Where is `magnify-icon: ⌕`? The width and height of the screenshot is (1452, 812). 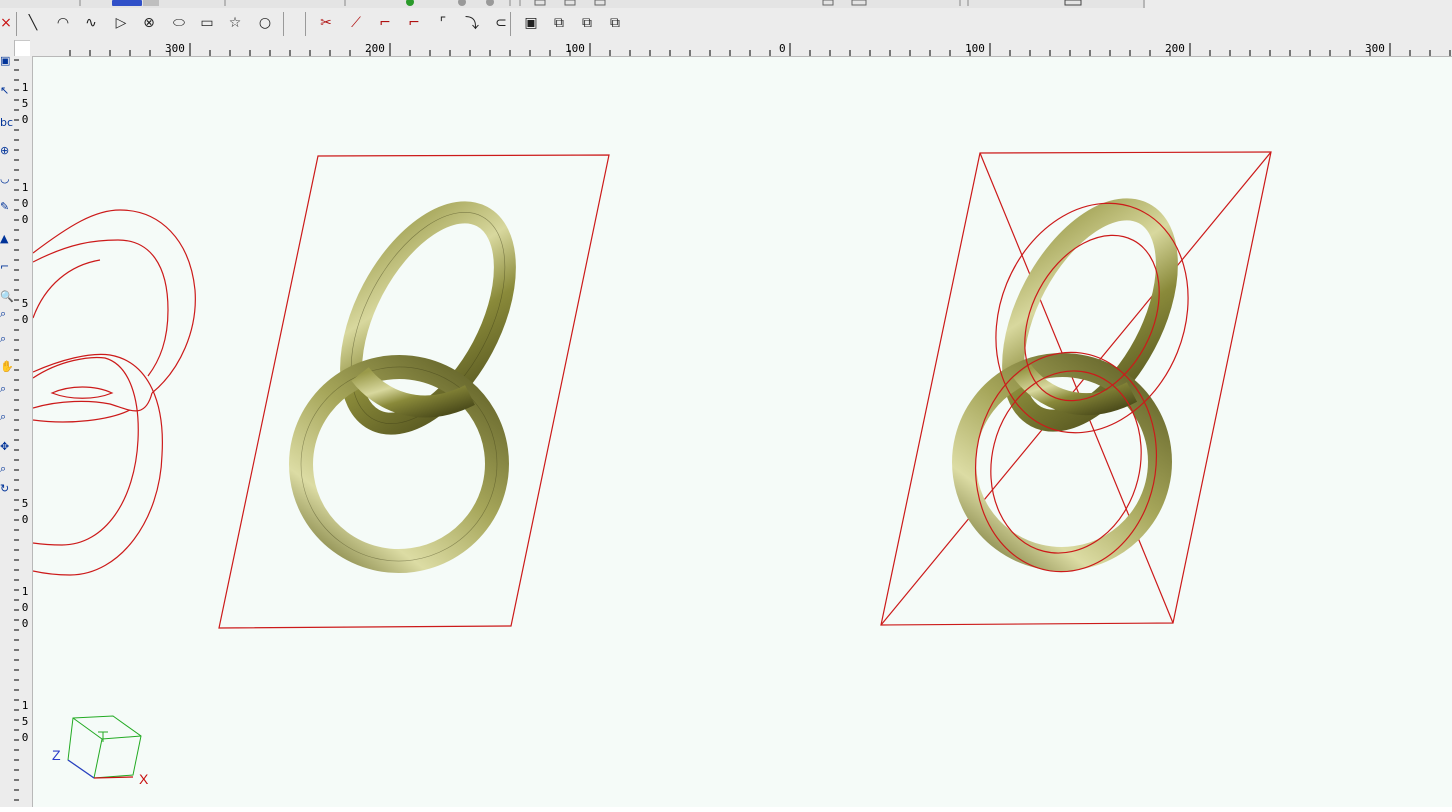 magnify-icon: ⌕ is located at coordinates (7, 469).